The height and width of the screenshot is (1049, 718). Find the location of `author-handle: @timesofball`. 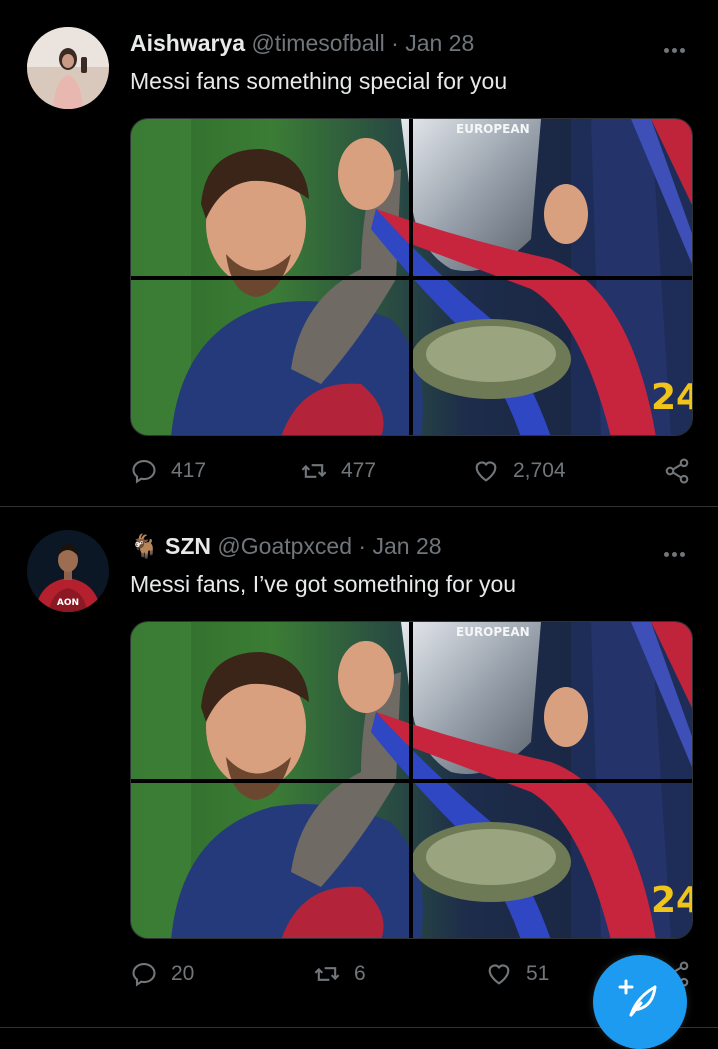

author-handle: @timesofball is located at coordinates (317, 43).